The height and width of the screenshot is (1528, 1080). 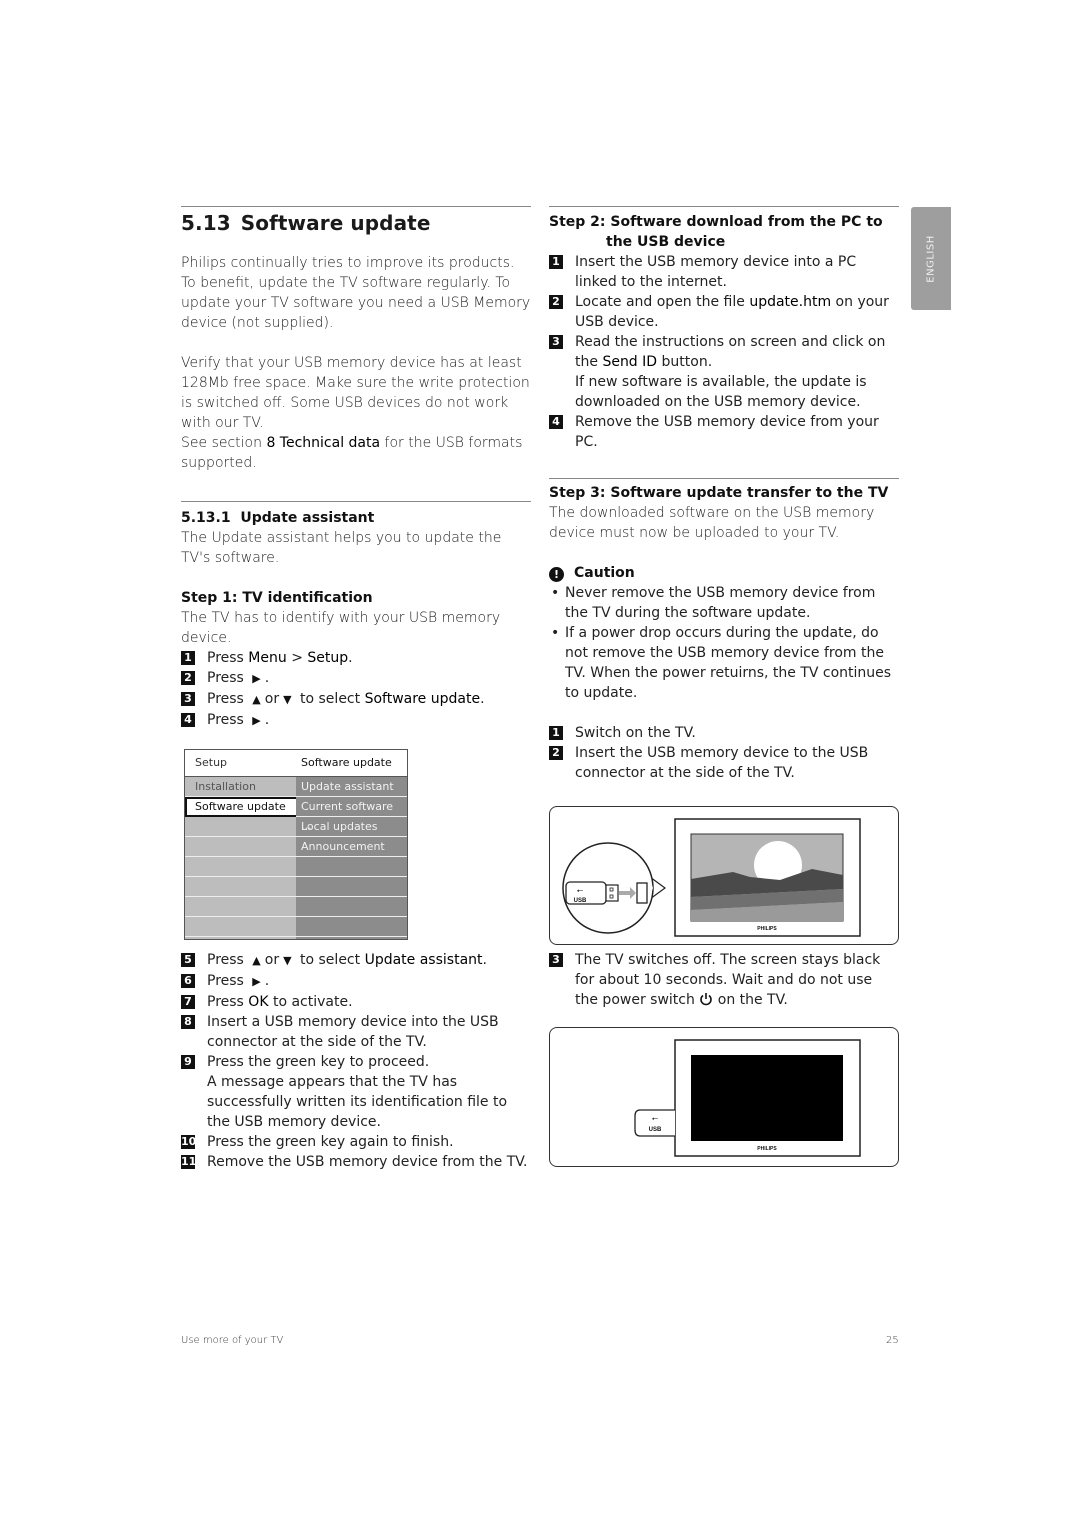 What do you see at coordinates (351, 847) in the screenshot?
I see `menu-right-item: Announcement` at bounding box center [351, 847].